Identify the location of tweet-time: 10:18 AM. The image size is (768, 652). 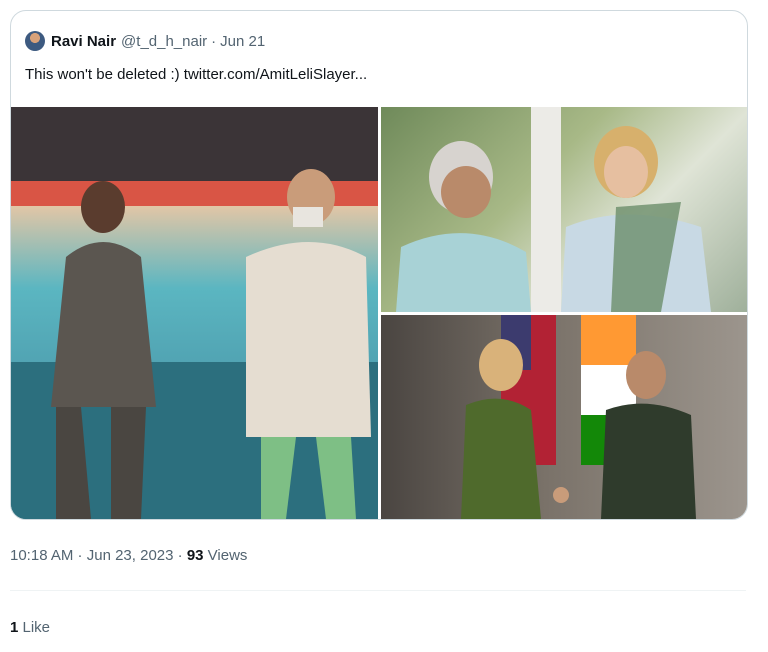
(41, 555).